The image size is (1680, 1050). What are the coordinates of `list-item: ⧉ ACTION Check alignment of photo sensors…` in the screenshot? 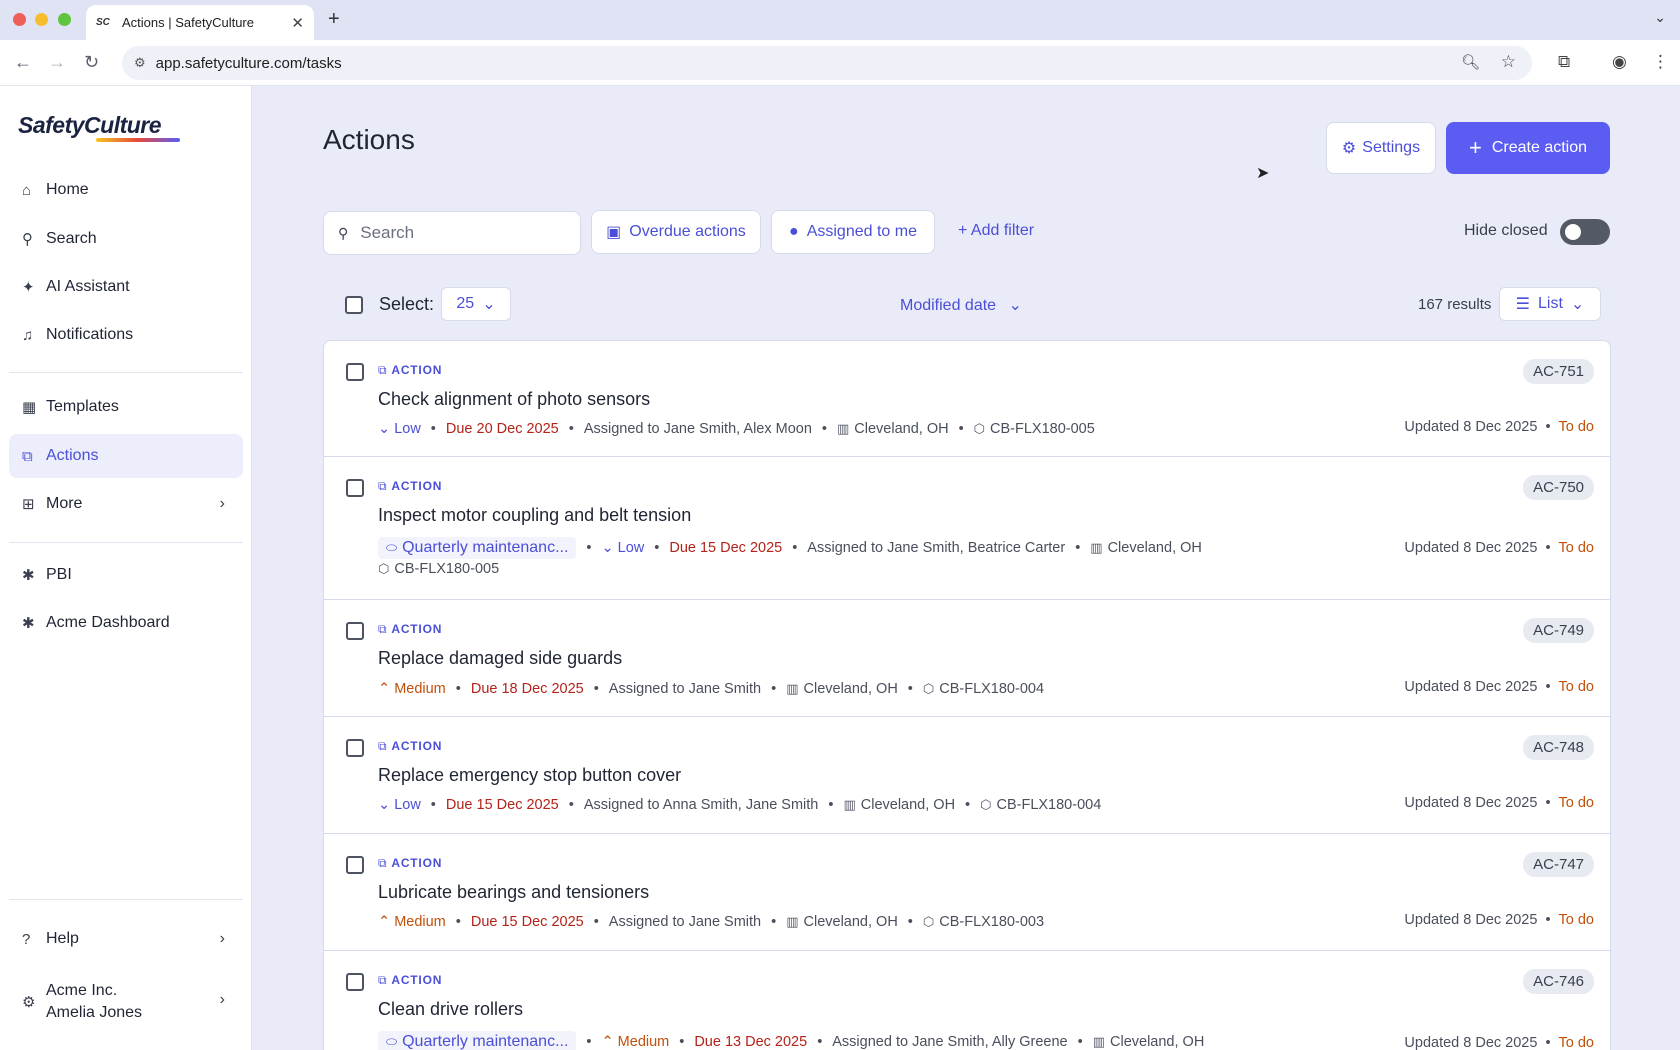 It's located at (967, 399).